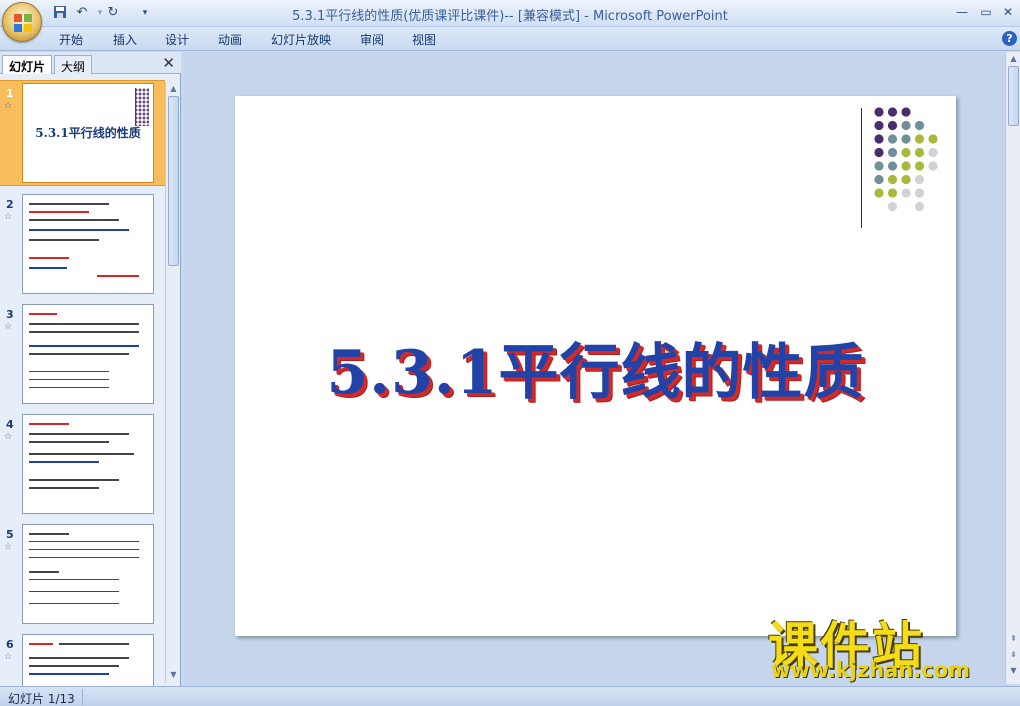 The image size is (1020, 706). Describe the element at coordinates (301, 39) in the screenshot. I see `tab-slideshow: 幻灯片放映` at that location.